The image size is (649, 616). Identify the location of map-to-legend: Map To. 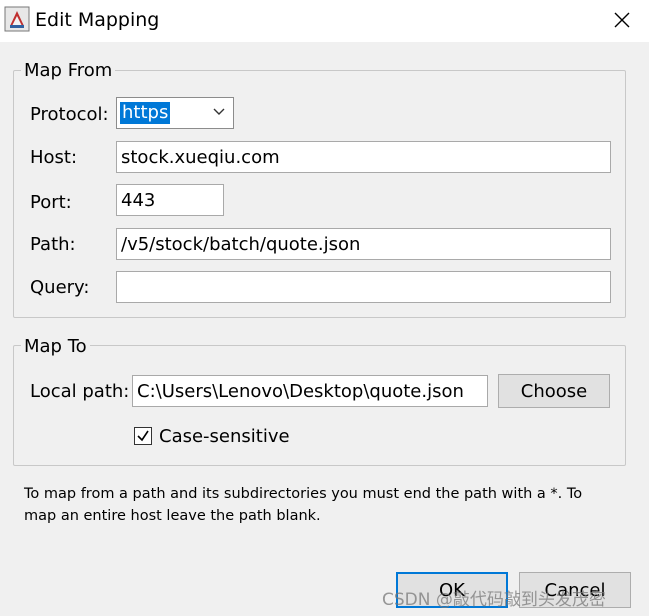
(55, 346).